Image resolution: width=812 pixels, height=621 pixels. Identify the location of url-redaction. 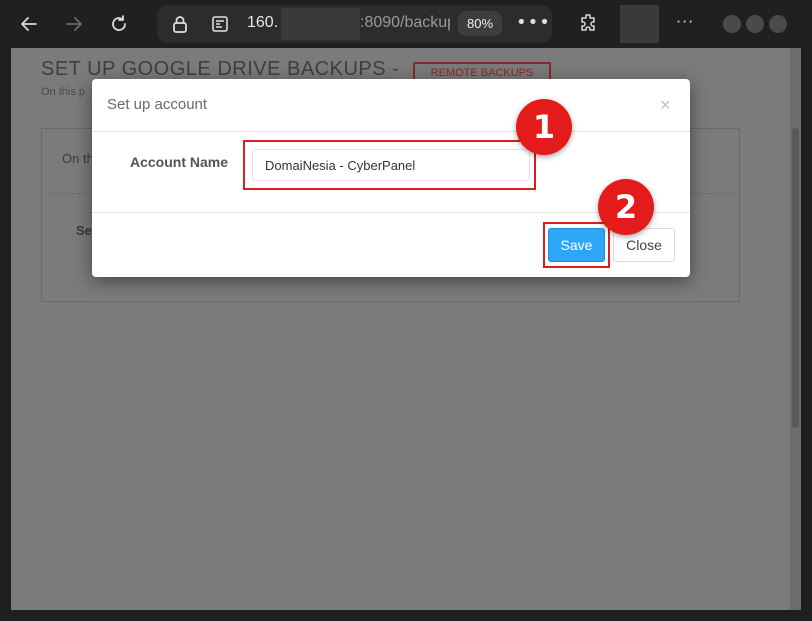
(320, 24).